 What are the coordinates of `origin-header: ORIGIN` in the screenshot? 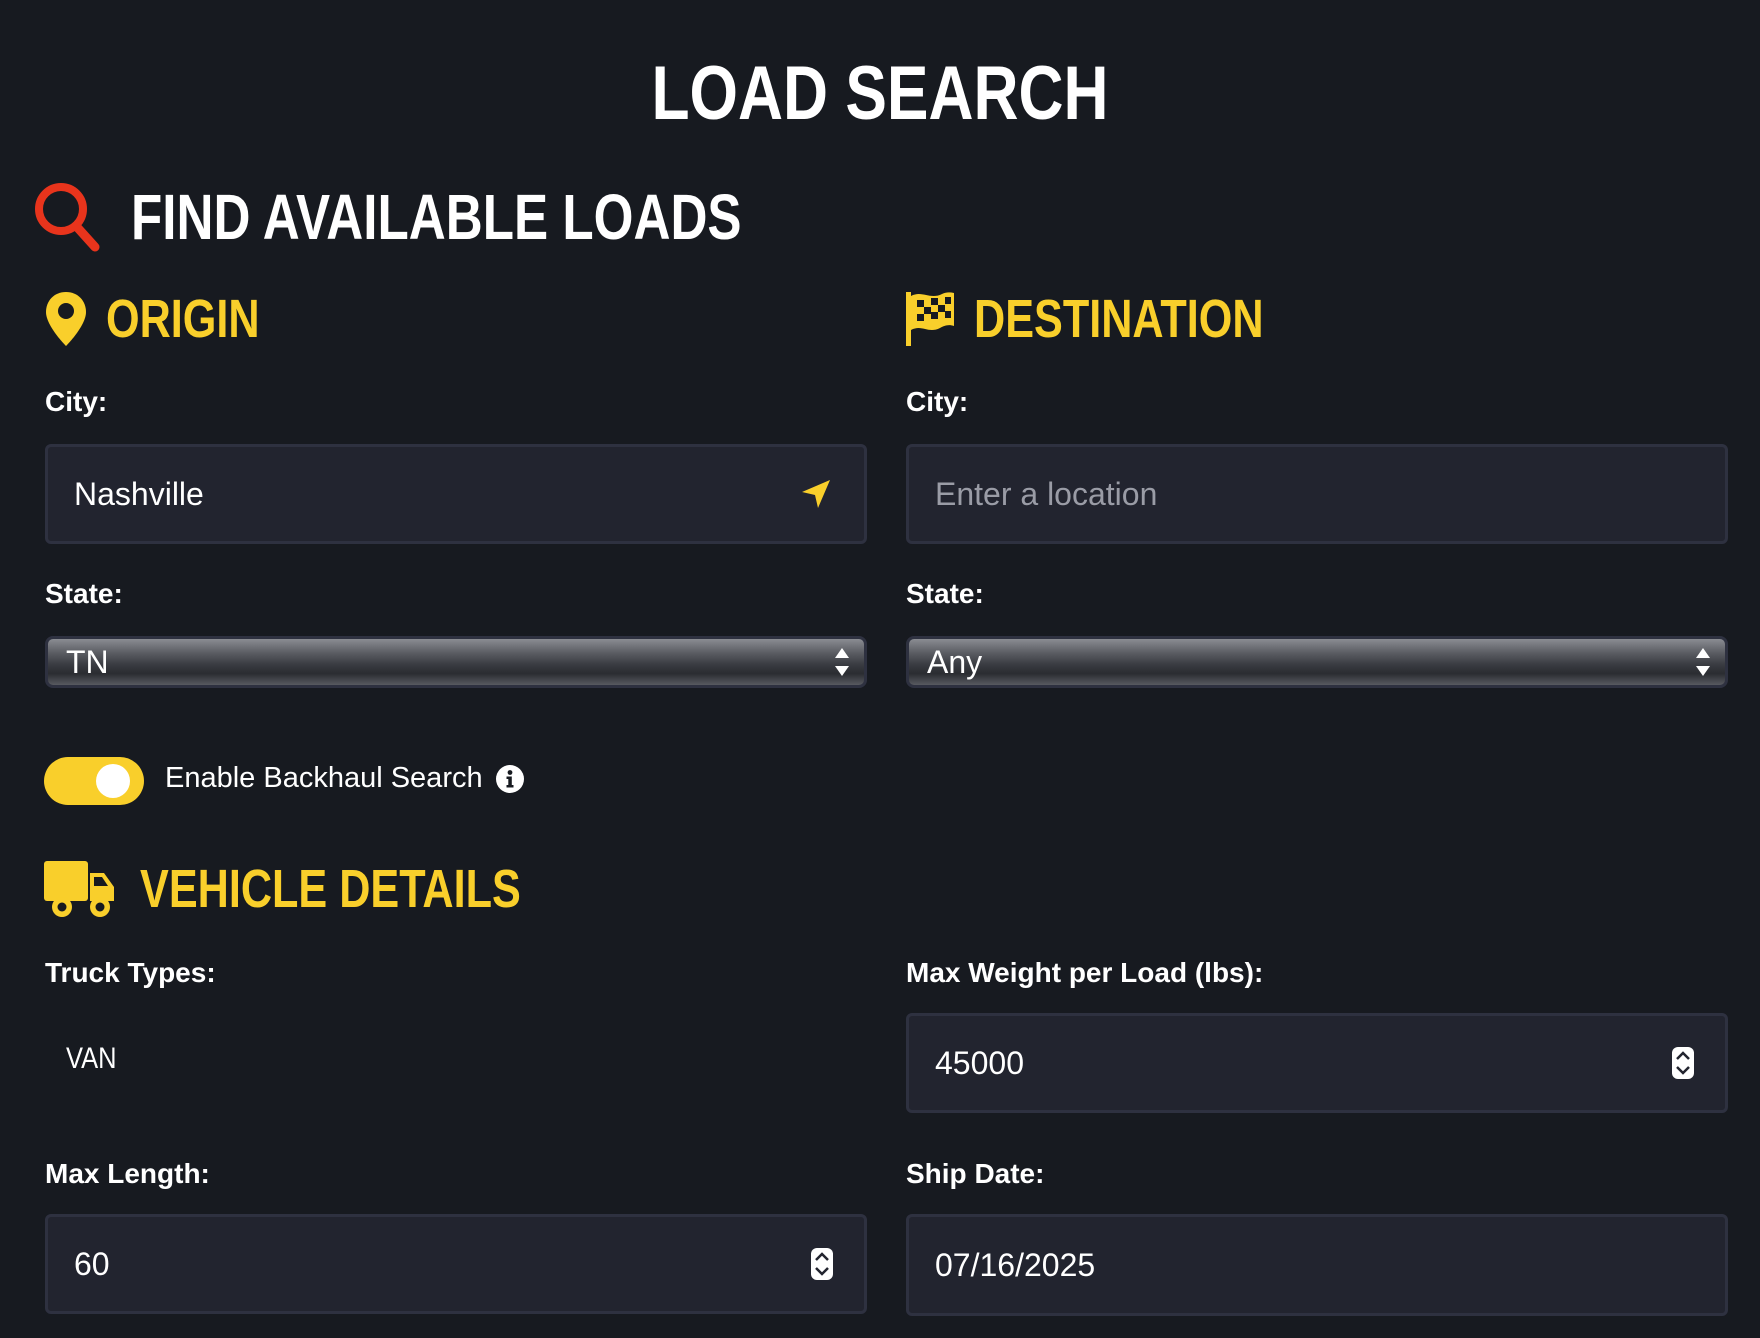 It's located at (171, 319).